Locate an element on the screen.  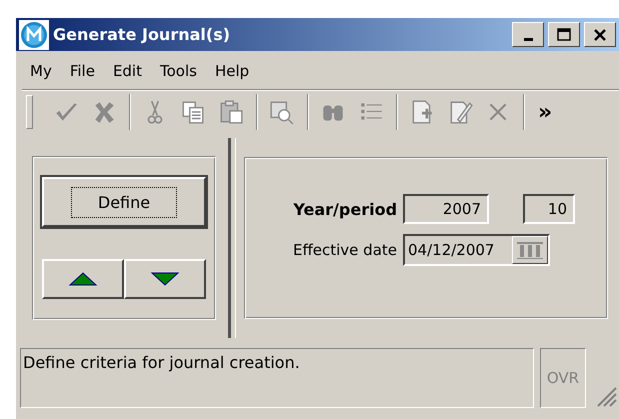
period-field: 10 is located at coordinates (549, 209).